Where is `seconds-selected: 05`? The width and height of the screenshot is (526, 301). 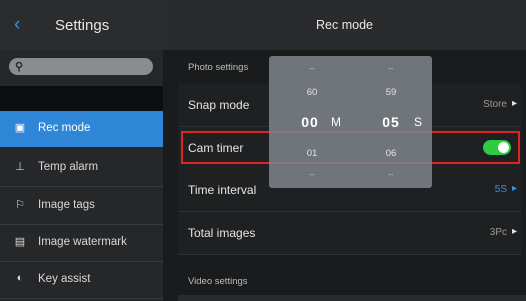 seconds-selected: 05 is located at coordinates (391, 122).